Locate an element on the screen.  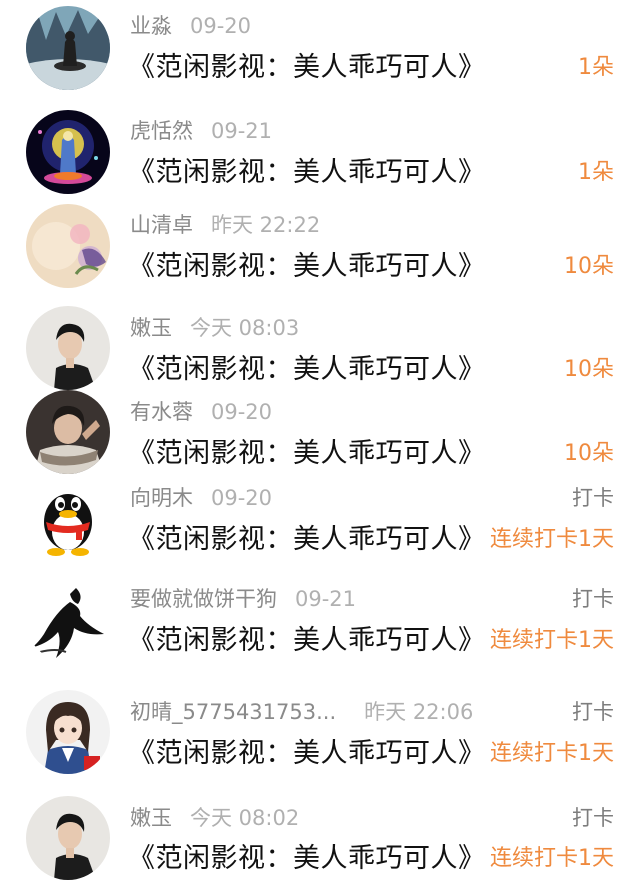
item-meta: 初晴_5775431753... 昨天 22:06 is located at coordinates (301, 712).